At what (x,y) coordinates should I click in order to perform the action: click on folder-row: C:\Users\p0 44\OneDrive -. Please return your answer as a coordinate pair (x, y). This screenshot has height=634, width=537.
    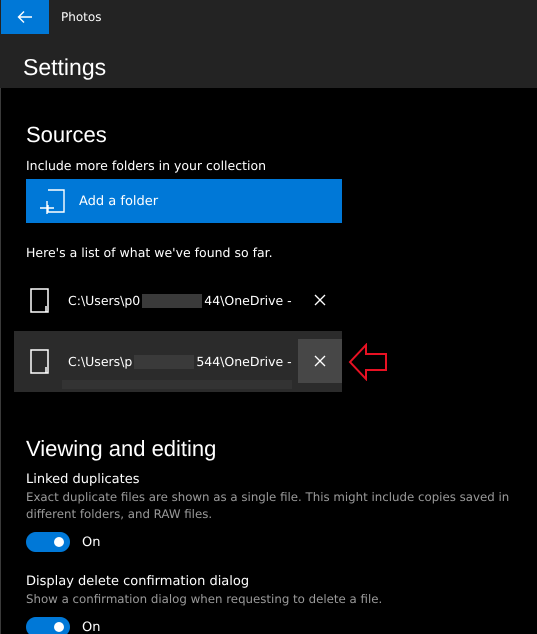
    Looking at the image, I should click on (178, 300).